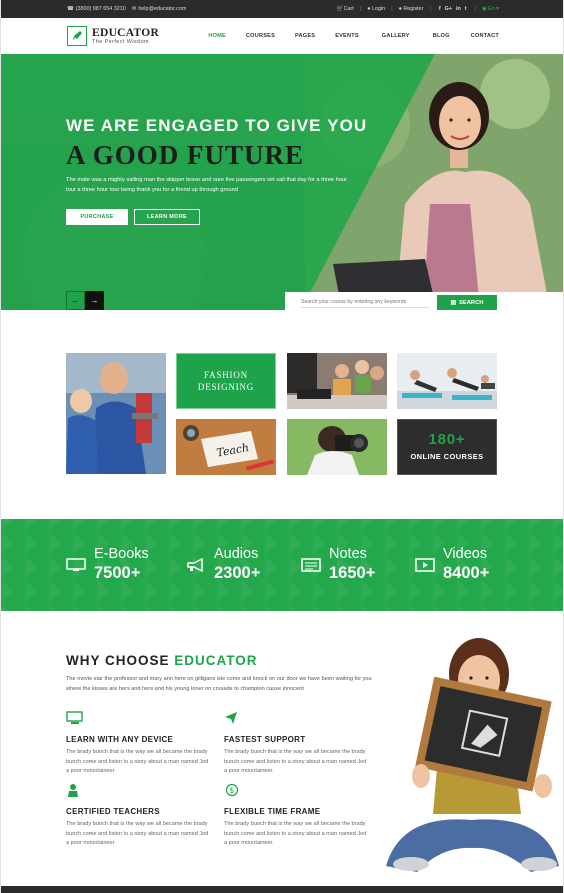  What do you see at coordinates (453, 302) in the screenshot?
I see `search-icon: ▤` at bounding box center [453, 302].